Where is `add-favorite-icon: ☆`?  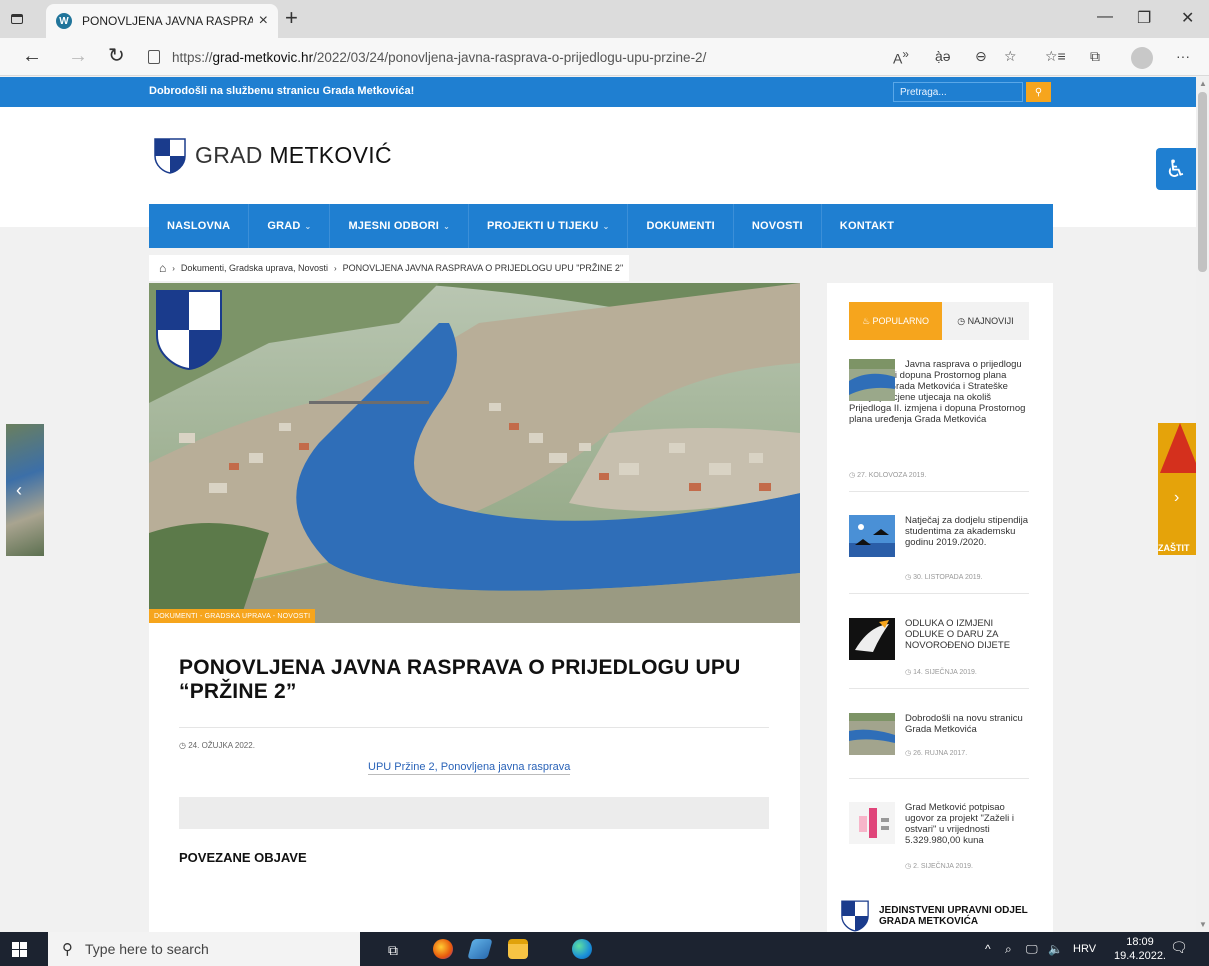
add-favorite-icon: ☆ is located at coordinates (1010, 56).